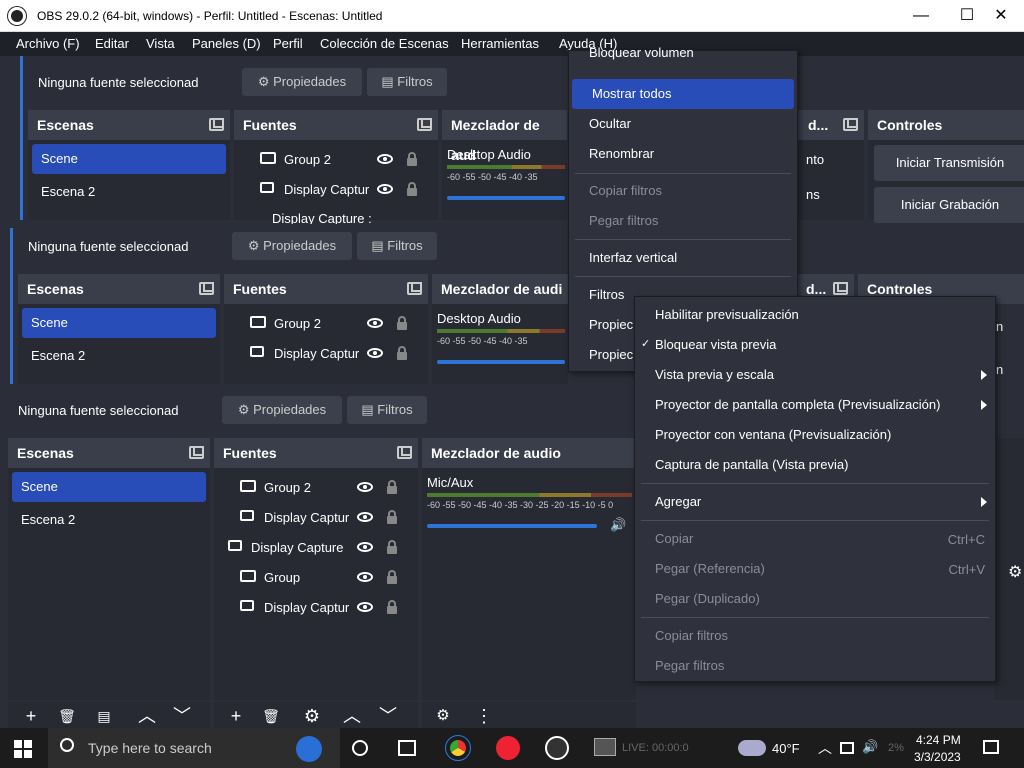 This screenshot has width=1024, height=768. Describe the element at coordinates (297, 547) in the screenshot. I see `source-item: Display Capture` at that location.